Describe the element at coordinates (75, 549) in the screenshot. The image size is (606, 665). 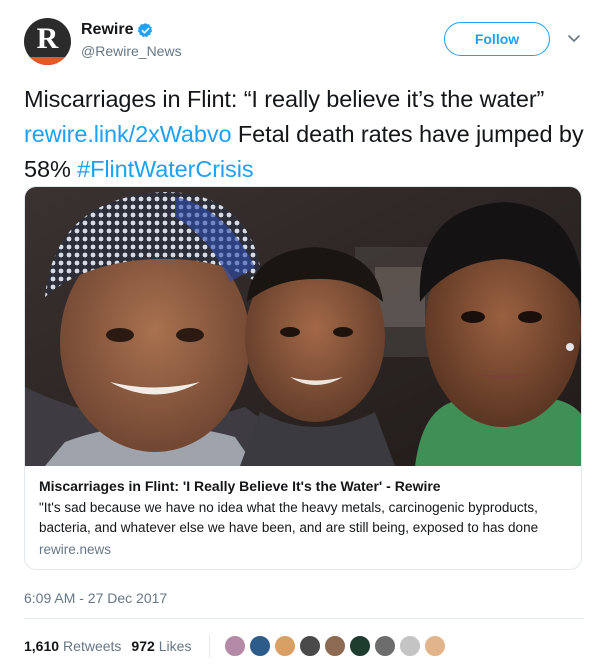
I see `card-domain: rewire.news` at that location.